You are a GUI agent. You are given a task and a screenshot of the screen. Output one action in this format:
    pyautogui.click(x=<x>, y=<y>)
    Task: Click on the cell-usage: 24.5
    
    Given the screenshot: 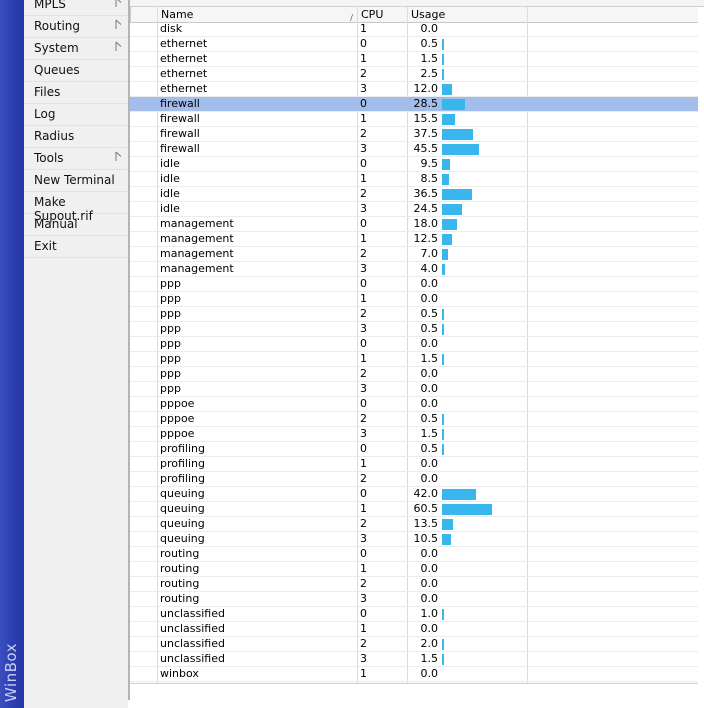 What is the action you would take?
    pyautogui.click(x=426, y=208)
    